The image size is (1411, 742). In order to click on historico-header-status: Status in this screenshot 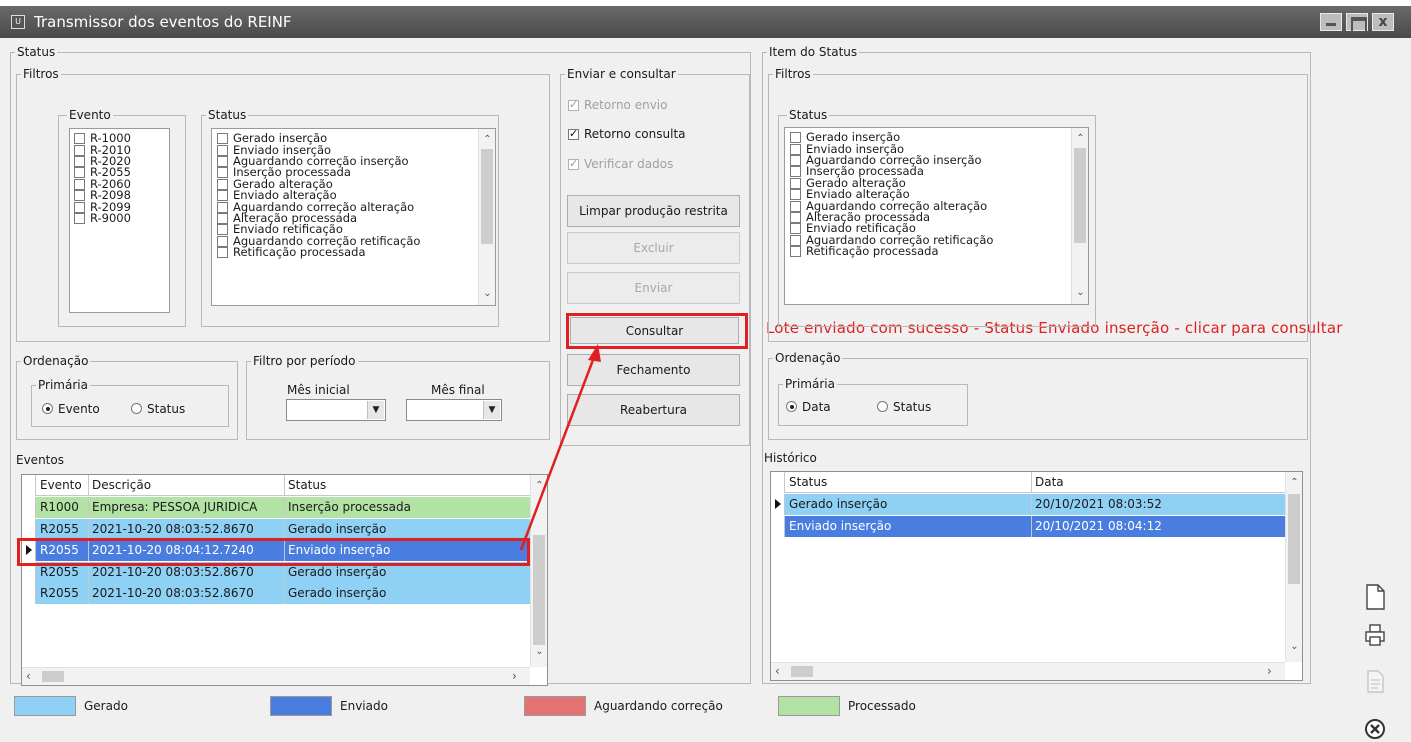, I will do `click(909, 482)`.